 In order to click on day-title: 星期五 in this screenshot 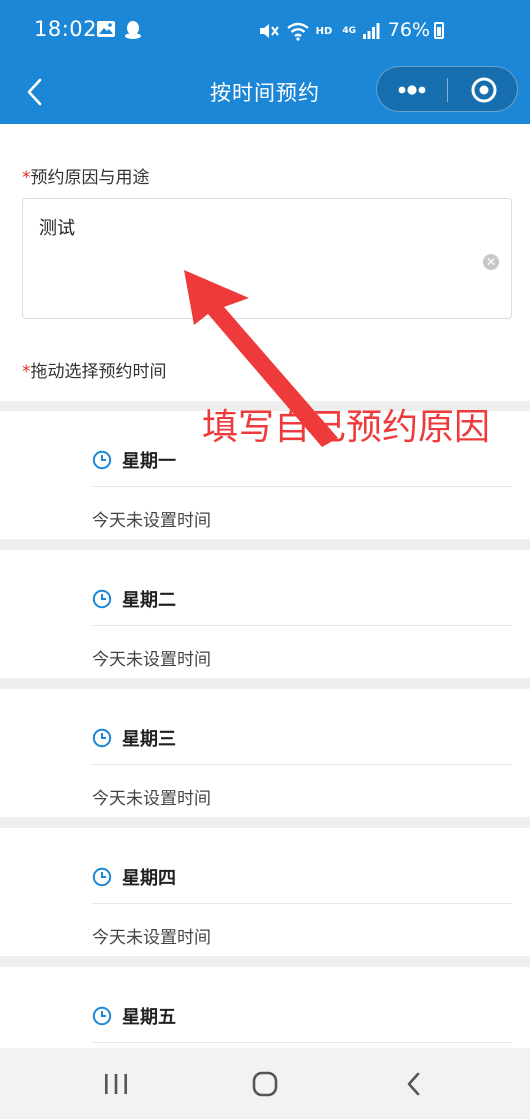, I will do `click(149, 1017)`.